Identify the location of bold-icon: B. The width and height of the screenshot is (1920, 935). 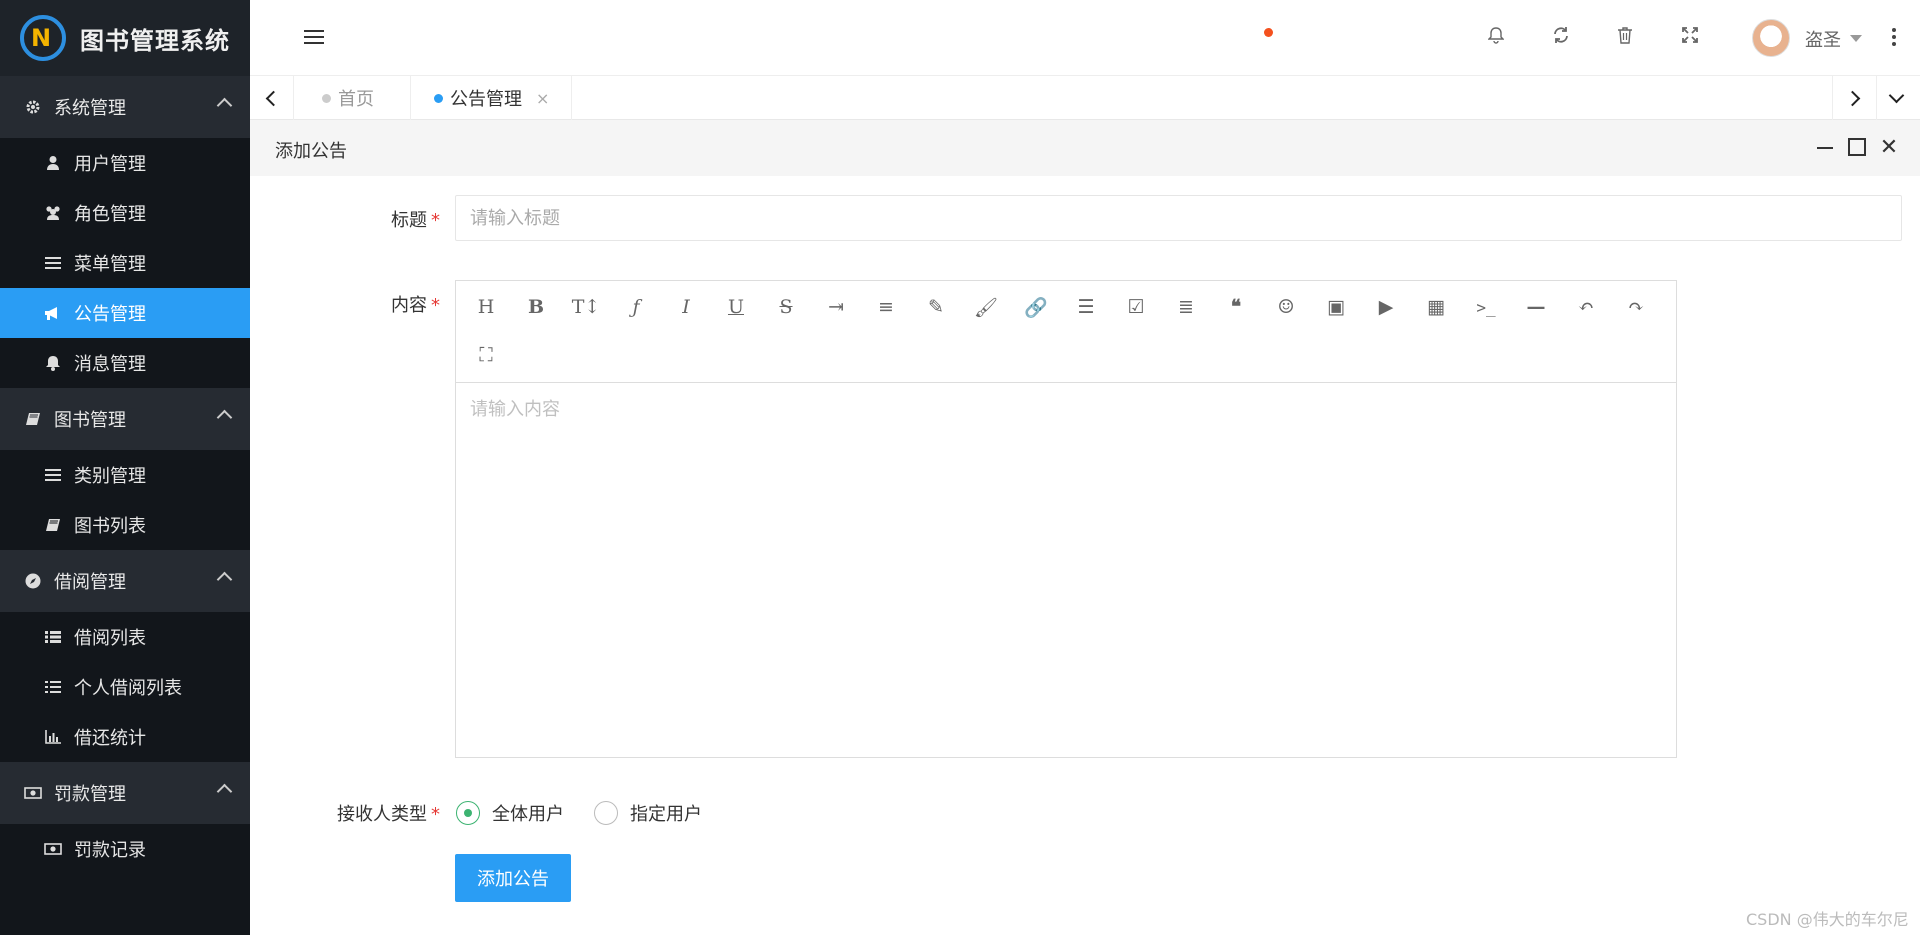
(536, 307).